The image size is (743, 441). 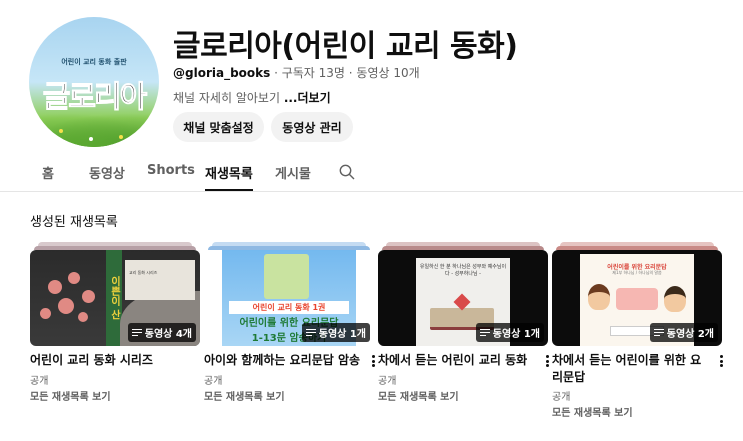 I want to click on section-title: 생성된 재생목록, so click(x=74, y=222).